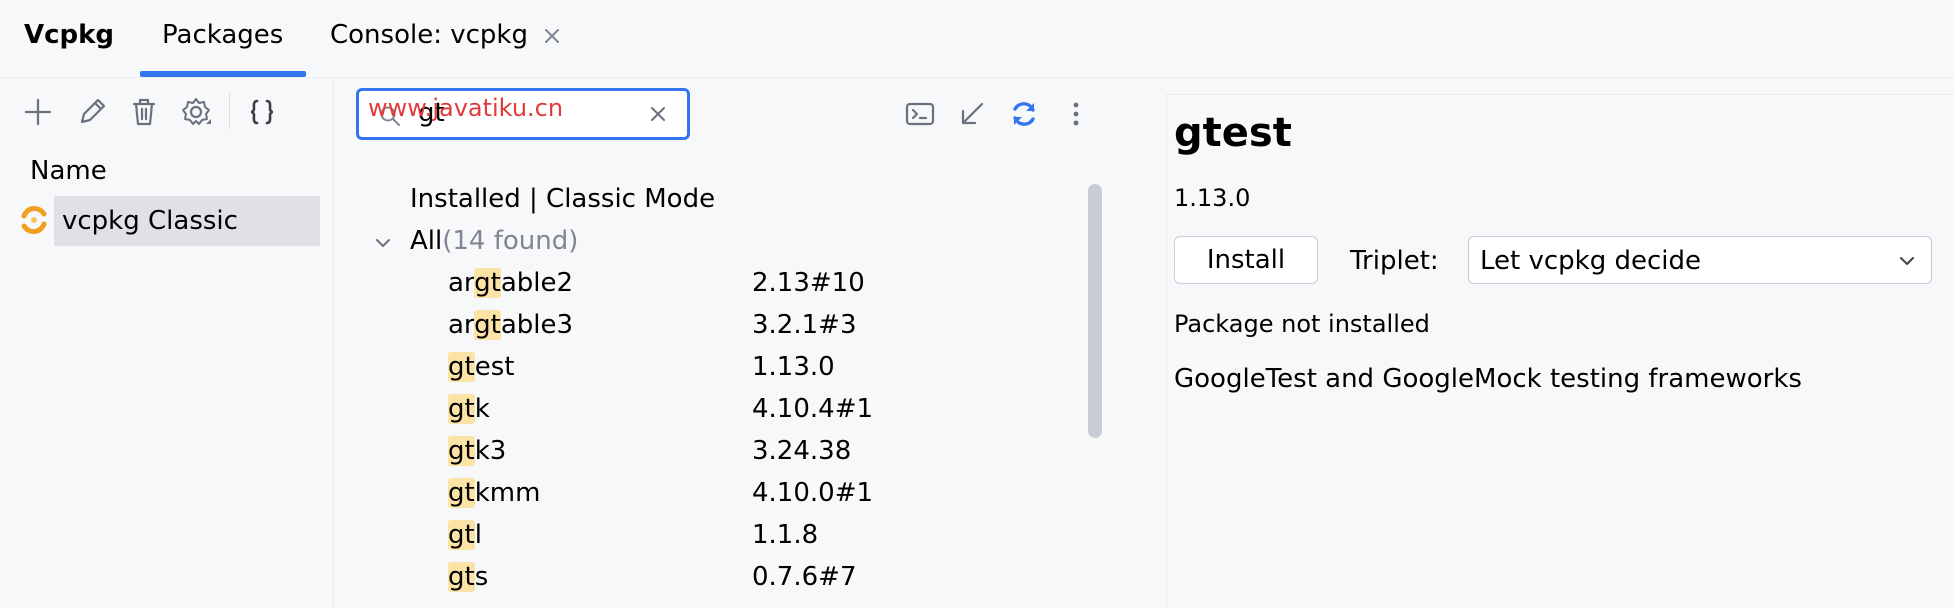 Image resolution: width=1954 pixels, height=608 pixels. What do you see at coordinates (1024, 114) in the screenshot?
I see `refresh-icon` at bounding box center [1024, 114].